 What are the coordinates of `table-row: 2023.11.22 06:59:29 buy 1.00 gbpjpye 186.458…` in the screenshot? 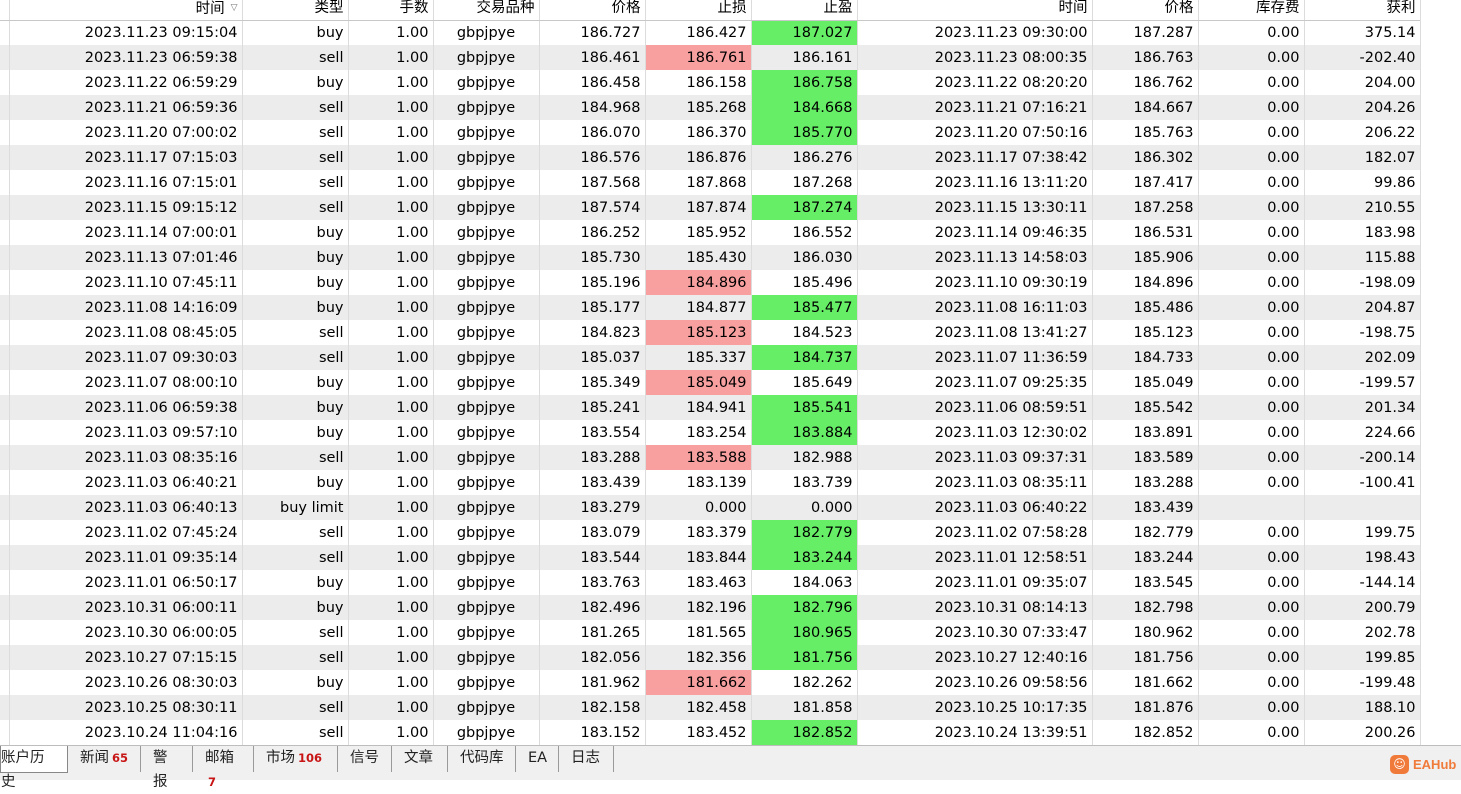 It's located at (710, 82).